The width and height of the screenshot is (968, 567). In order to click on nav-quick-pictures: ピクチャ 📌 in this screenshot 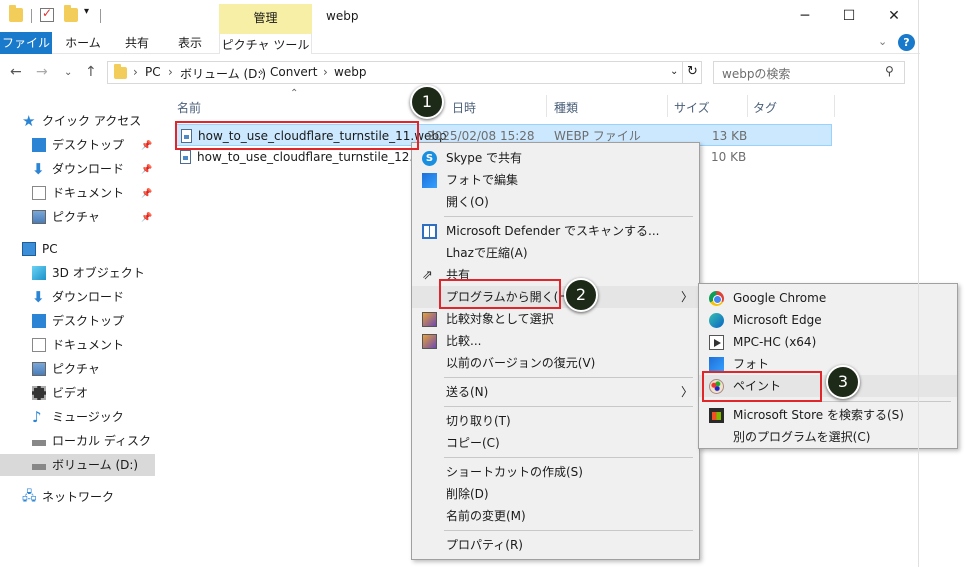, I will do `click(77, 217)`.